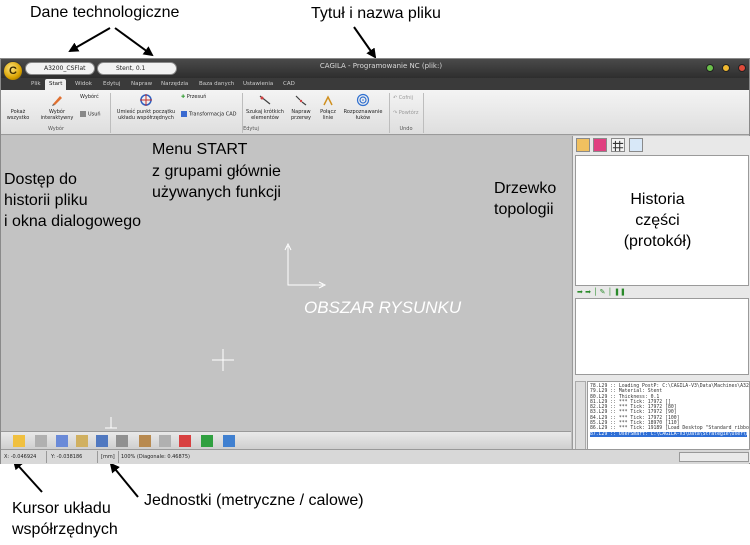 This screenshot has width=750, height=545. I want to click on join-lines-button: Połącz linie, so click(328, 107).